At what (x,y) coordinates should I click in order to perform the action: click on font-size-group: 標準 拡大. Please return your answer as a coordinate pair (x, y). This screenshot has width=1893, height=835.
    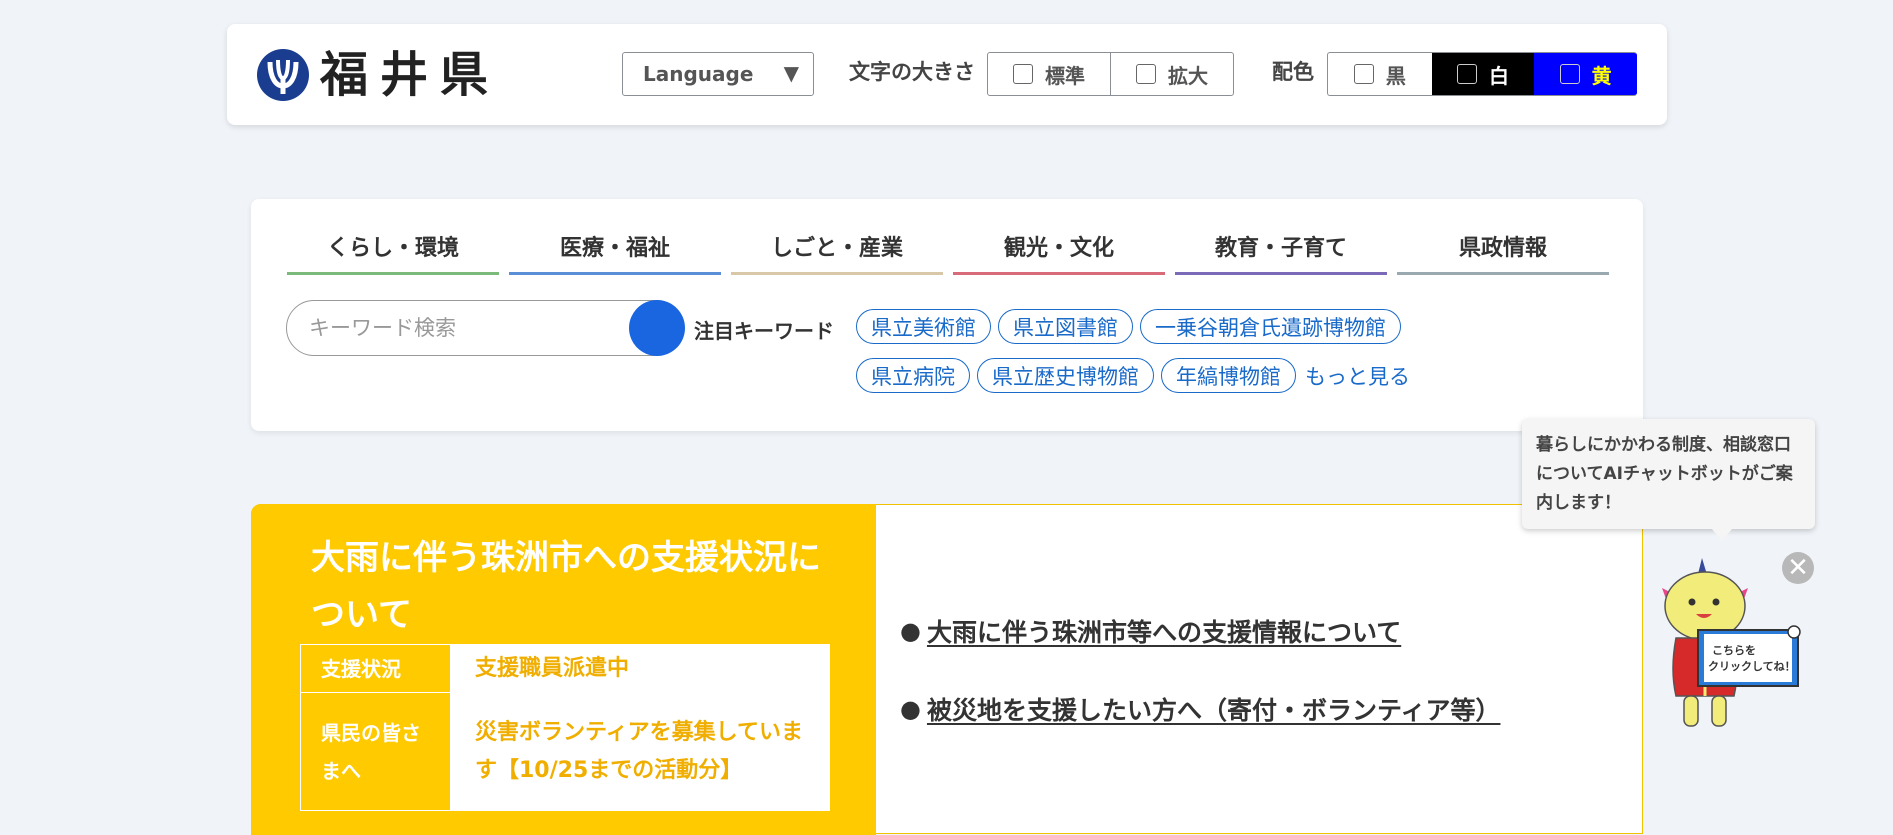
    Looking at the image, I should click on (1110, 74).